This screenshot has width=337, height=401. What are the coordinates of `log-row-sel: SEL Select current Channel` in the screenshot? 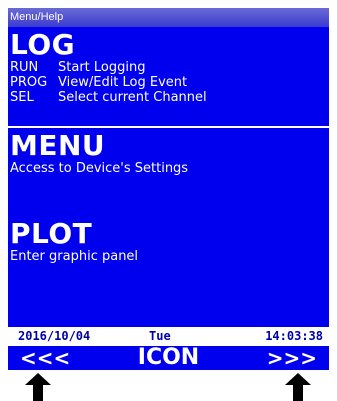 It's located at (169, 97).